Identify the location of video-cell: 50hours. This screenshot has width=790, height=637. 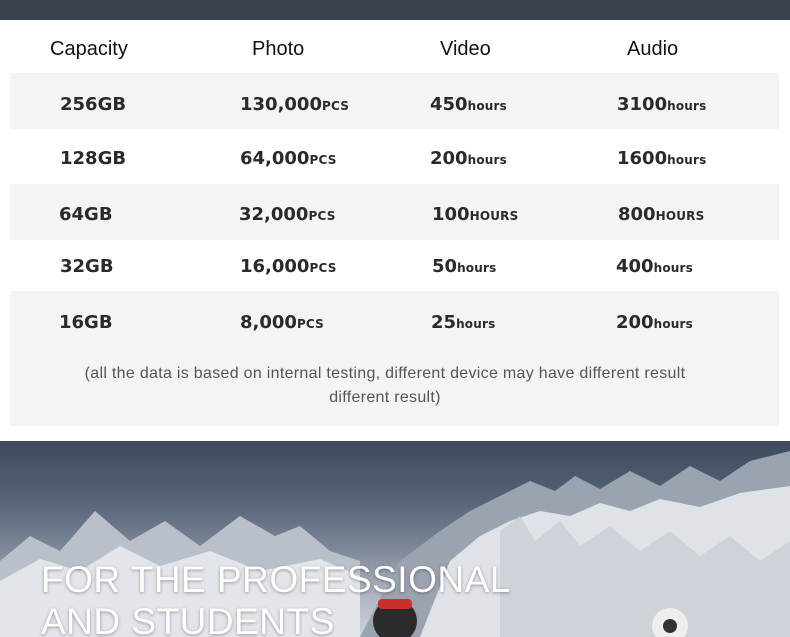
(464, 266).